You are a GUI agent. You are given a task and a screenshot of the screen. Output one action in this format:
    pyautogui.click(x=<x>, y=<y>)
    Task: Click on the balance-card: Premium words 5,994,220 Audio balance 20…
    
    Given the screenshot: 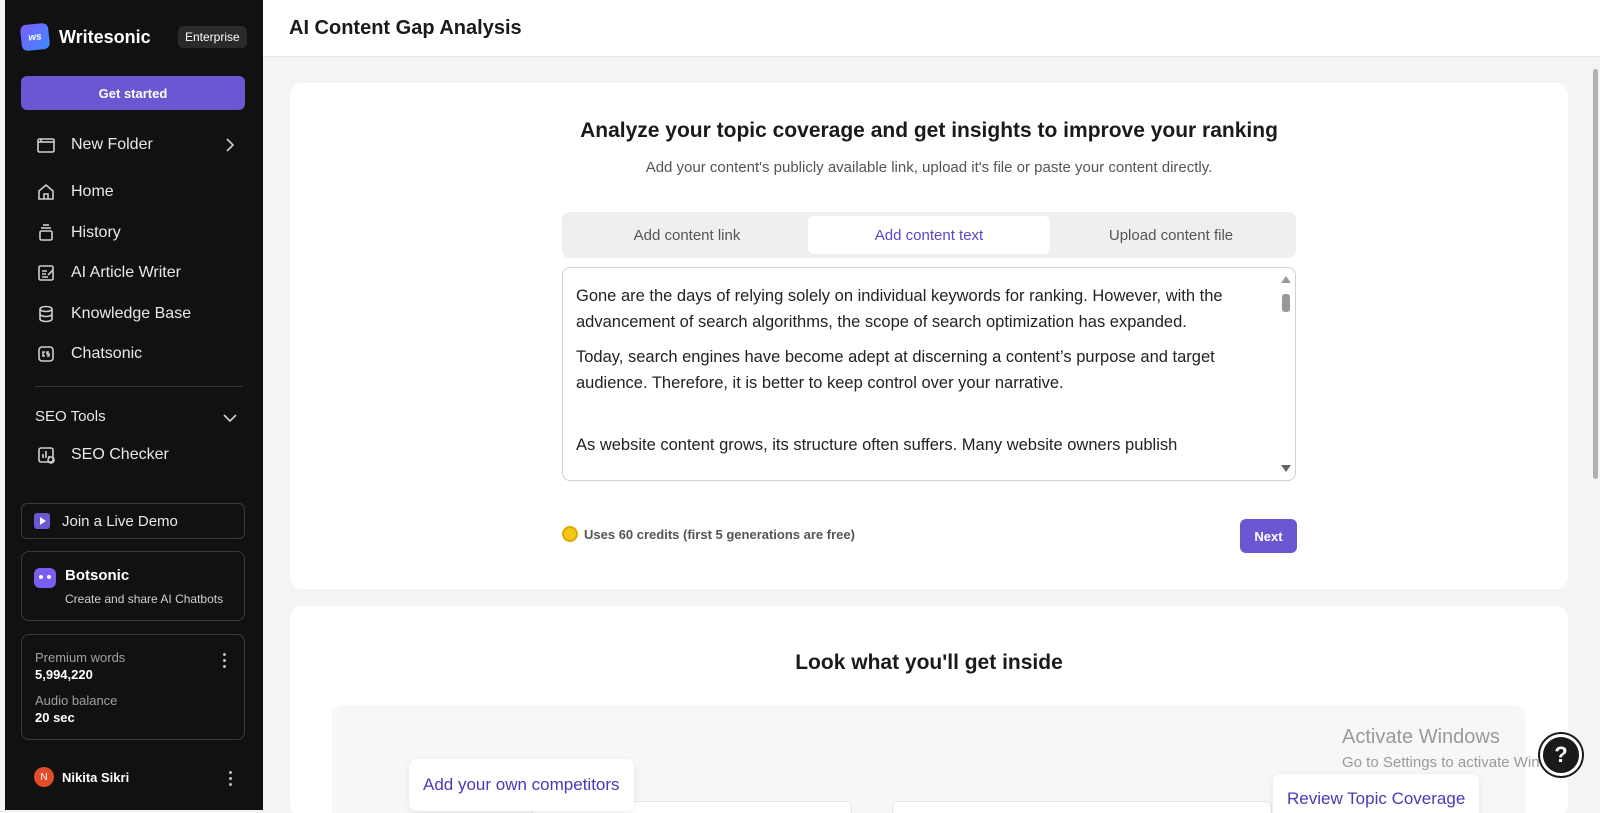 What is the action you would take?
    pyautogui.click(x=133, y=687)
    